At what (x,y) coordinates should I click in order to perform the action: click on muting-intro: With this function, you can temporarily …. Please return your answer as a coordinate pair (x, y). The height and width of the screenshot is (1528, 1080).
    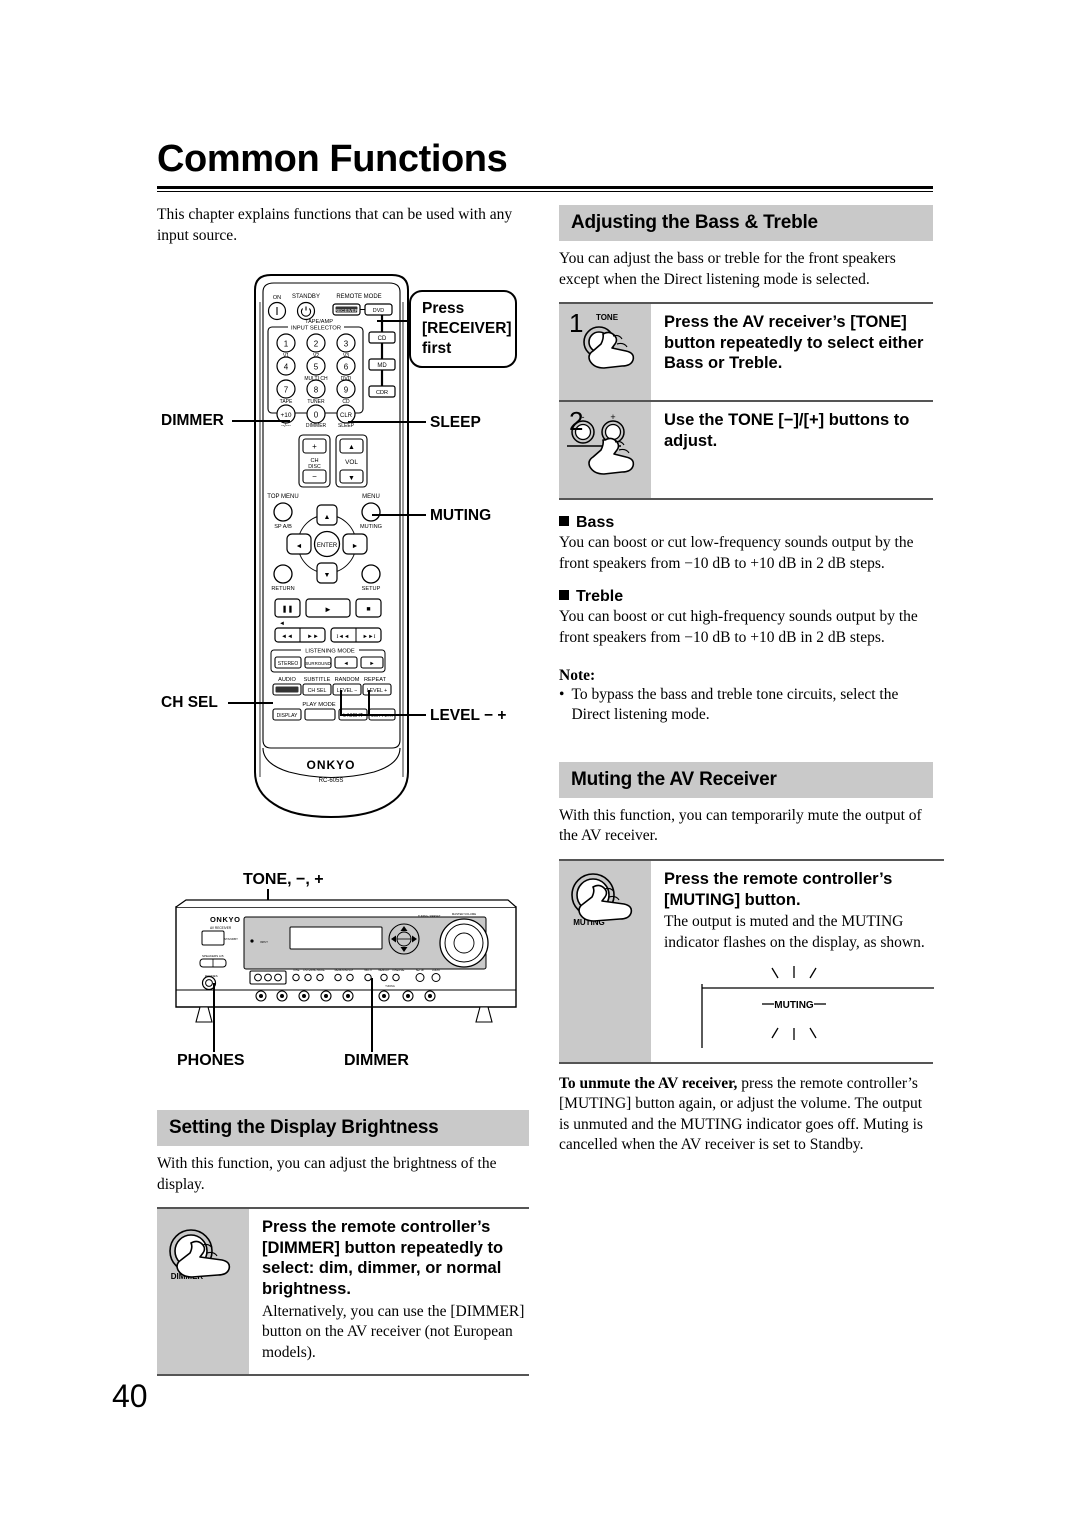
    Looking at the image, I should click on (740, 825).